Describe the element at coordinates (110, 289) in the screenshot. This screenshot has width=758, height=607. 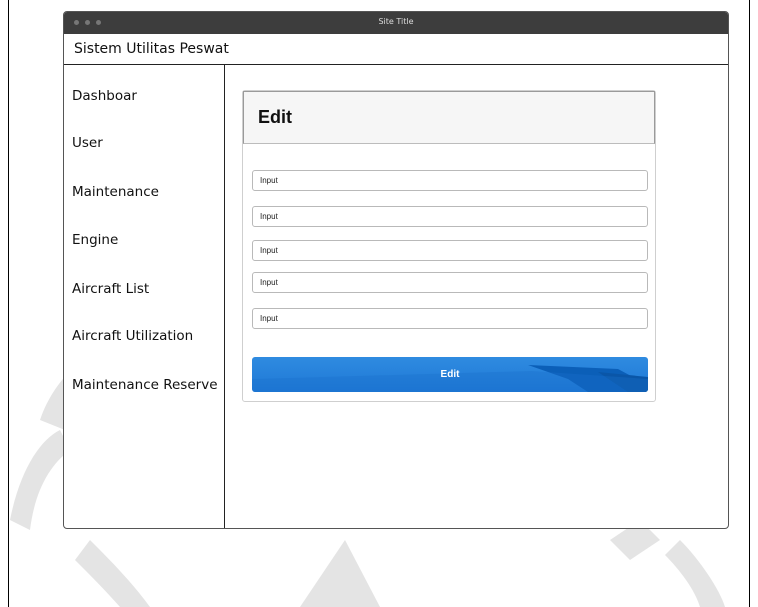
I see `sidebar-item-aircraft-list: Aircraft List` at that location.